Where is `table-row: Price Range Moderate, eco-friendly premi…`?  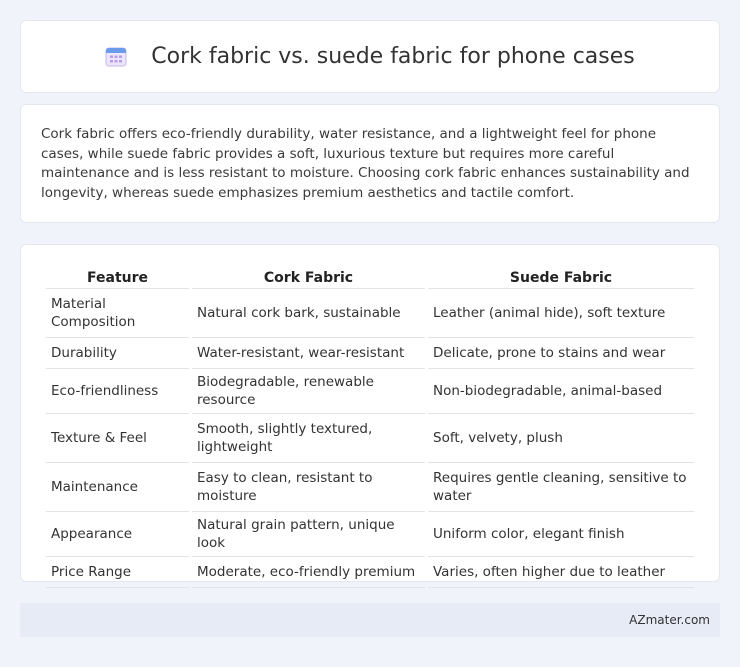 table-row: Price Range Moderate, eco-friendly premi… is located at coordinates (370, 572).